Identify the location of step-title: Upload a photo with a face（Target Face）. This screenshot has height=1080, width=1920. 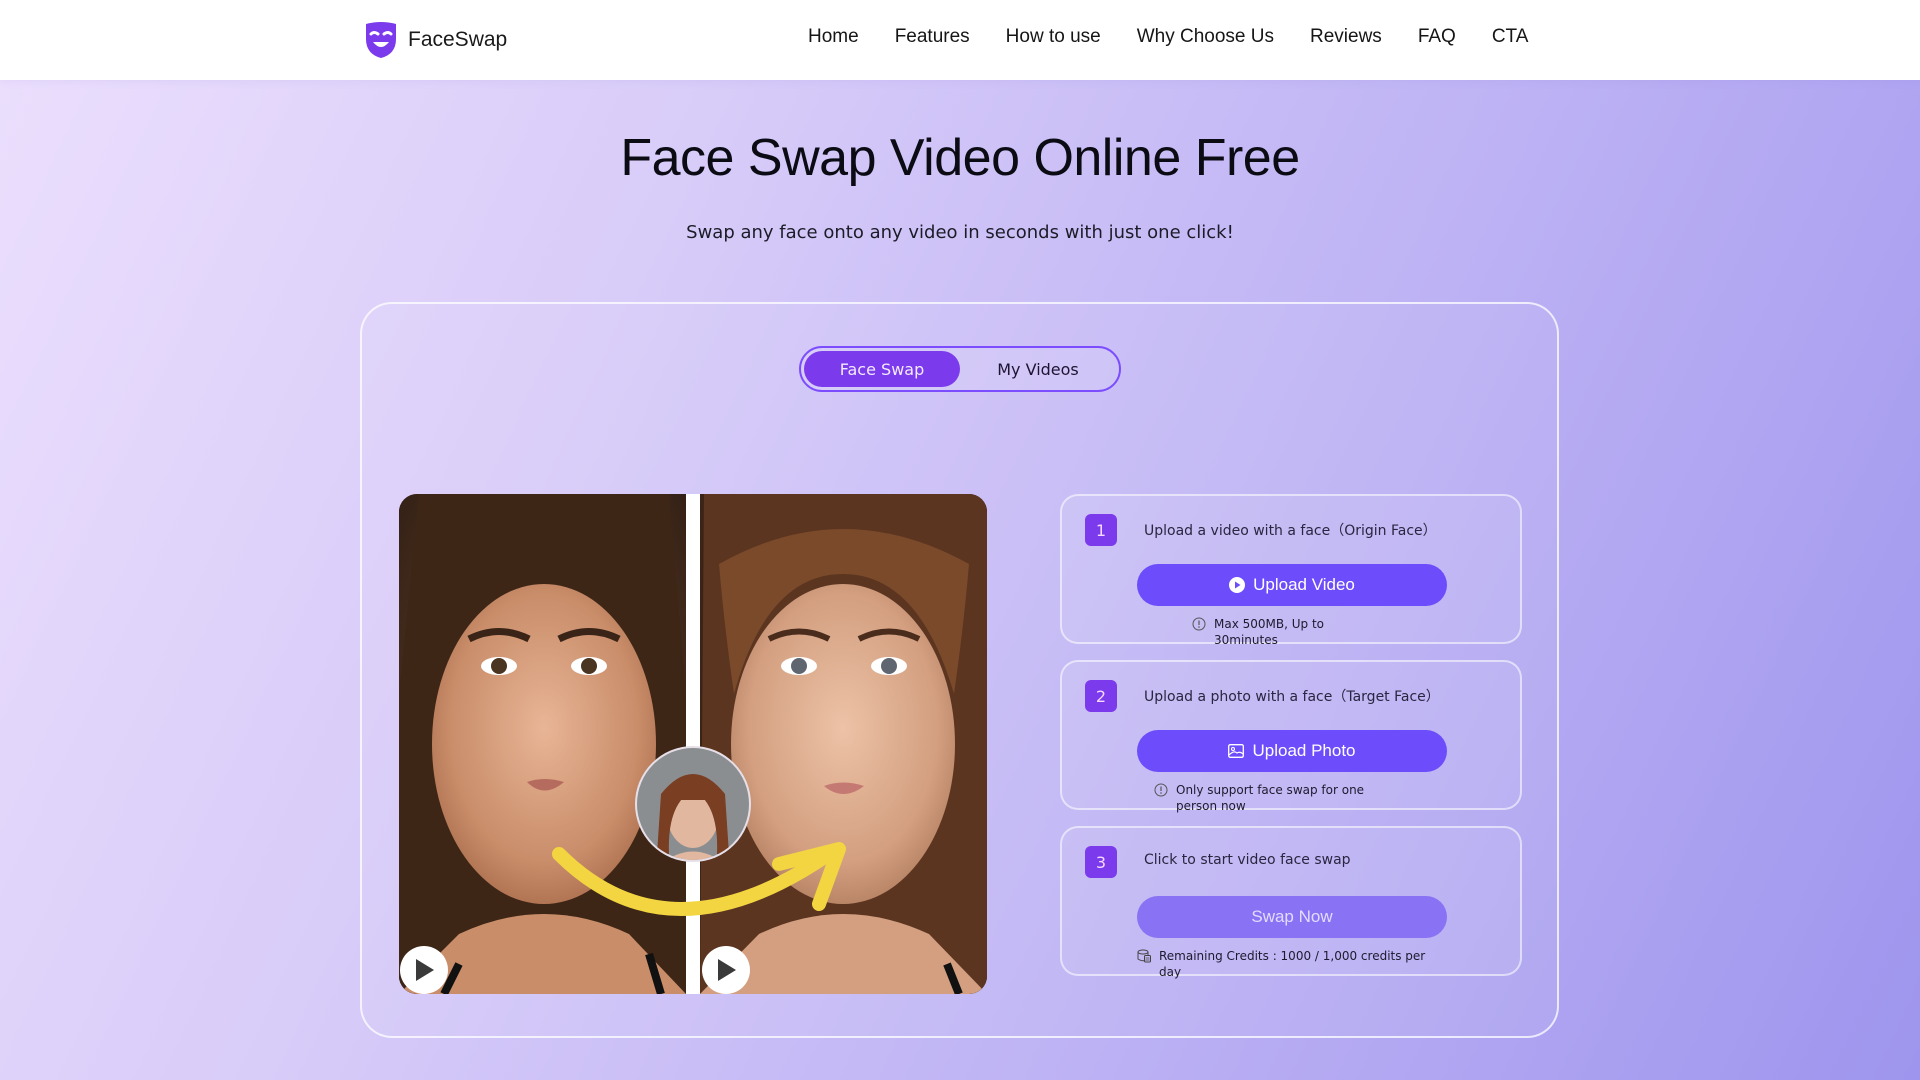
(1292, 697).